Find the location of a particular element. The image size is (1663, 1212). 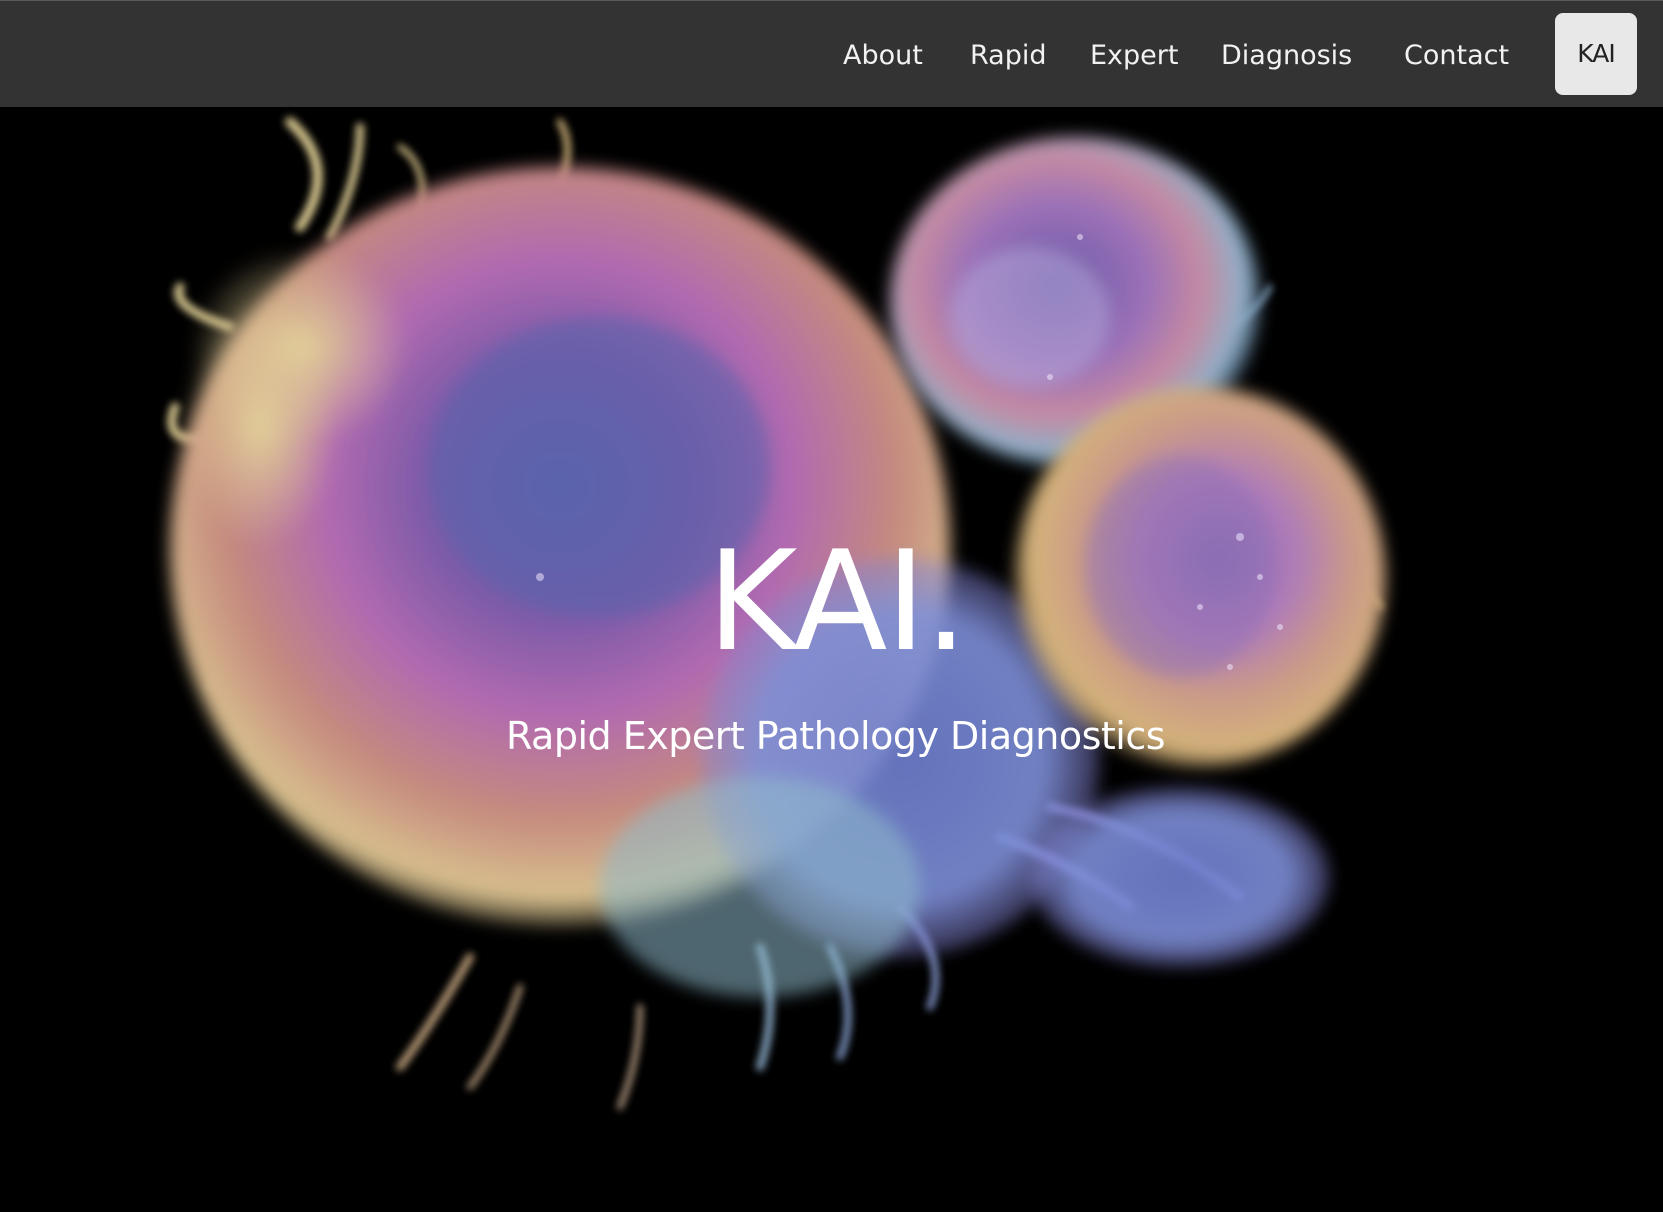

brand-home-button: KAI is located at coordinates (1596, 54).